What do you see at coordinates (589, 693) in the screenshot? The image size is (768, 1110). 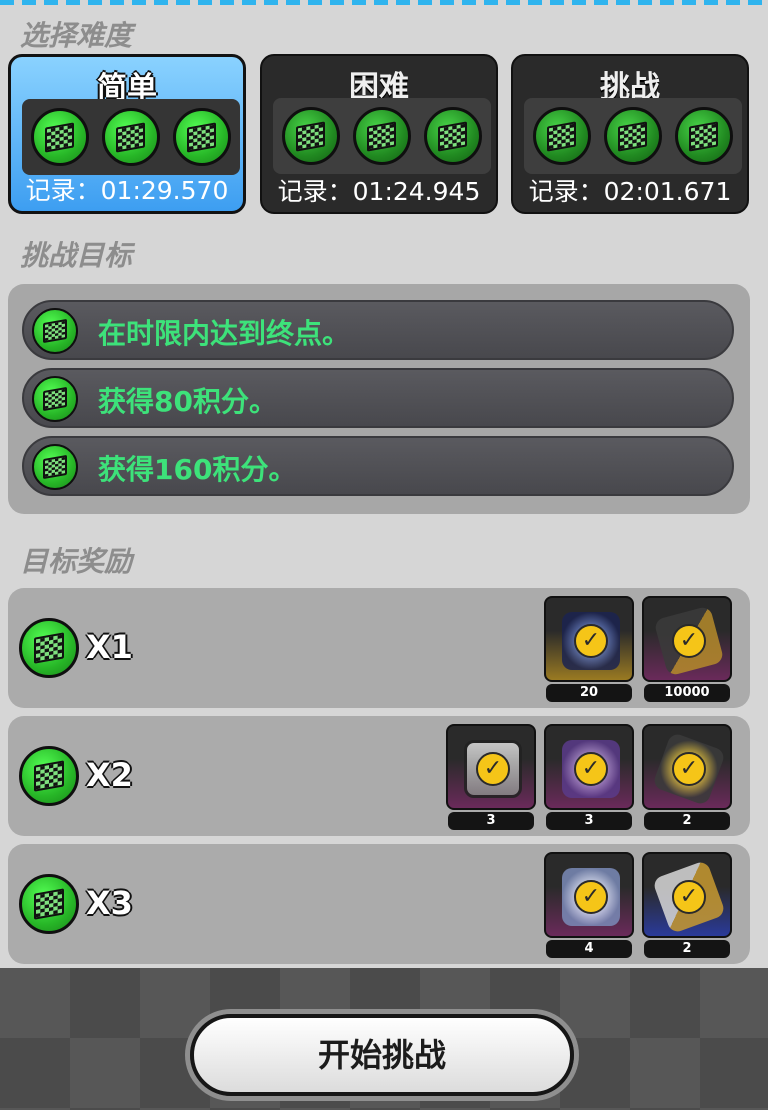 I see `reward-quantity: 20` at bounding box center [589, 693].